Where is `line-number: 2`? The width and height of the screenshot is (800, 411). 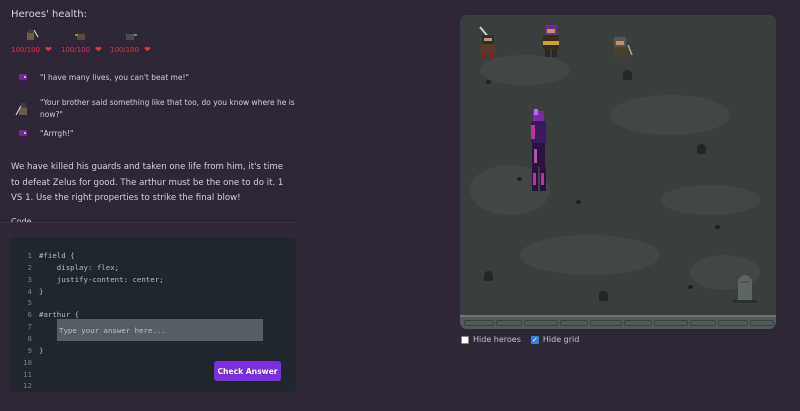 line-number: 2 is located at coordinates (29, 267).